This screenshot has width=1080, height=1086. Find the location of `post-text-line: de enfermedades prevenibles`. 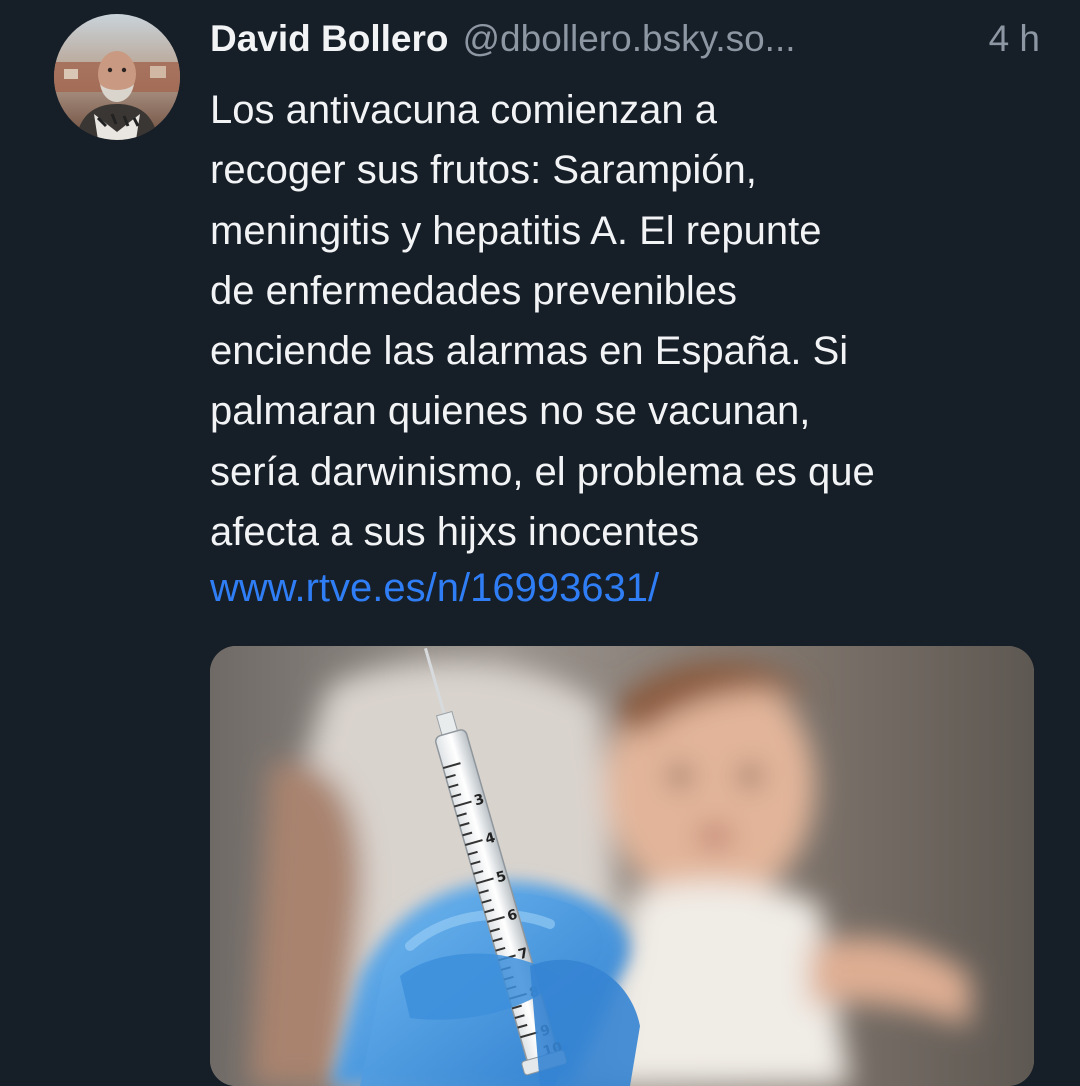

post-text-line: de enfermedades prevenibles is located at coordinates (474, 290).